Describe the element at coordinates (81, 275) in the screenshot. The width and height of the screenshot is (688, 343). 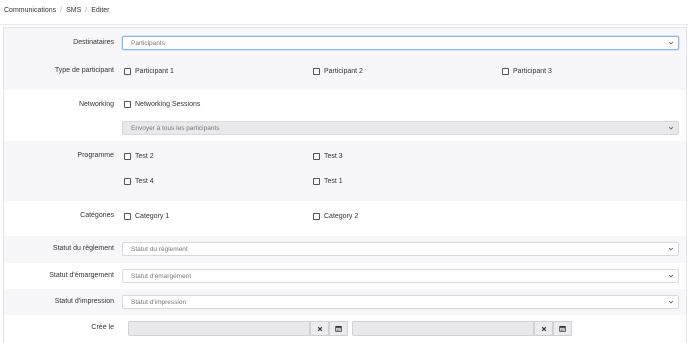
I see `statut-emargement-label: Statut d'émargement` at that location.